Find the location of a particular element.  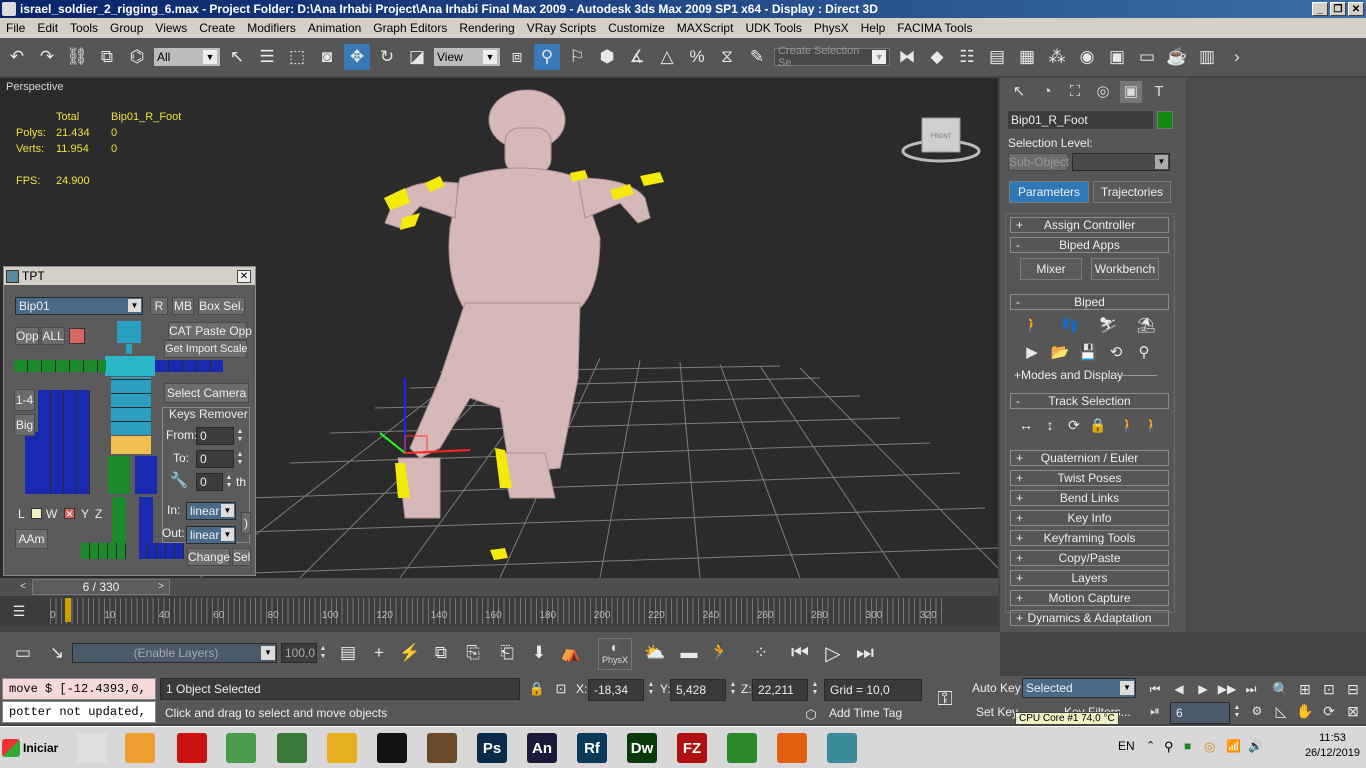

menu-edit: Edit is located at coordinates (47, 28).